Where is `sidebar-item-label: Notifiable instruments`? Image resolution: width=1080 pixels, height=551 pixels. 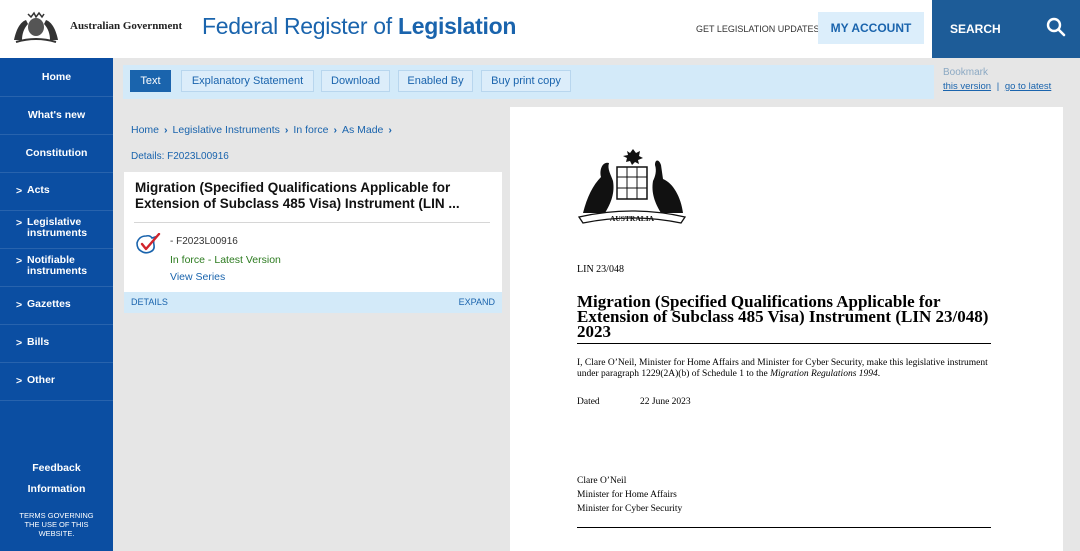 sidebar-item-label: Notifiable instruments is located at coordinates (57, 265).